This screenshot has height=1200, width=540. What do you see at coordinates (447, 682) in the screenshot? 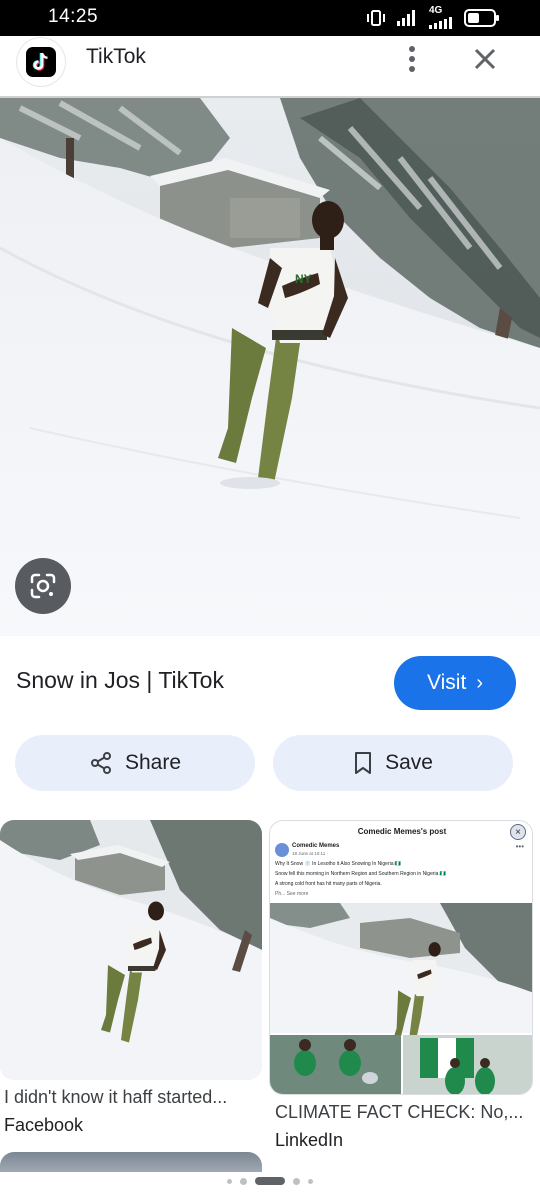
I see `visit-label: Visit` at bounding box center [447, 682].